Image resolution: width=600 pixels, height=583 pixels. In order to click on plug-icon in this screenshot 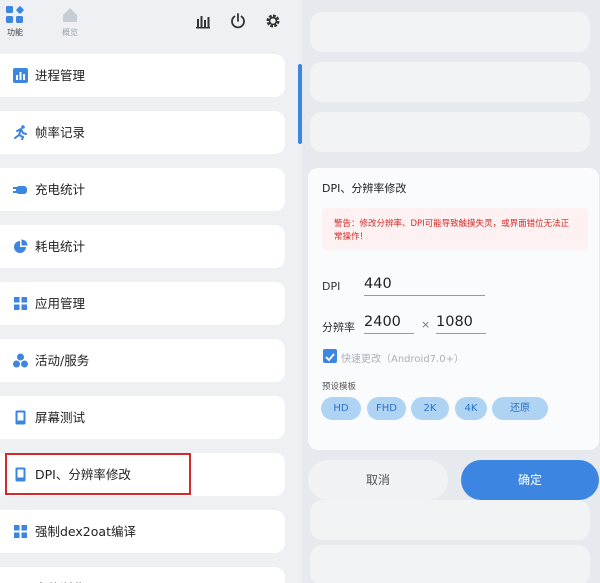, I will do `click(20, 189)`.